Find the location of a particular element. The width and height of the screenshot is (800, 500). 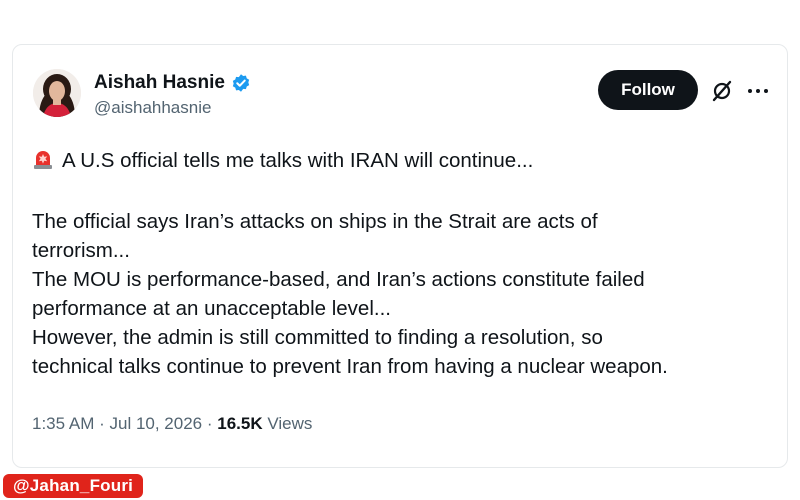

grok-icon is located at coordinates (722, 91).